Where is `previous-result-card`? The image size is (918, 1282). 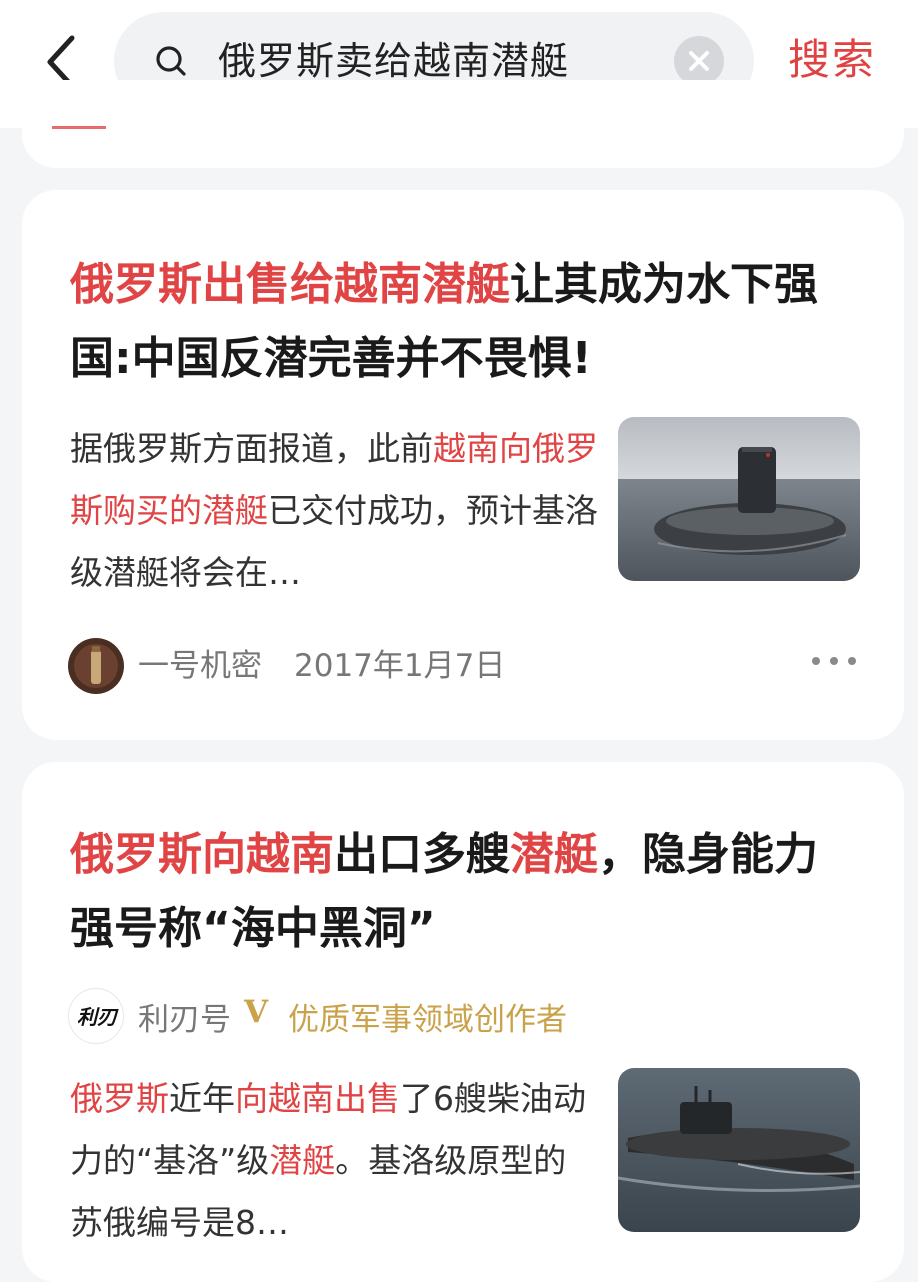
previous-result-card is located at coordinates (463, 124).